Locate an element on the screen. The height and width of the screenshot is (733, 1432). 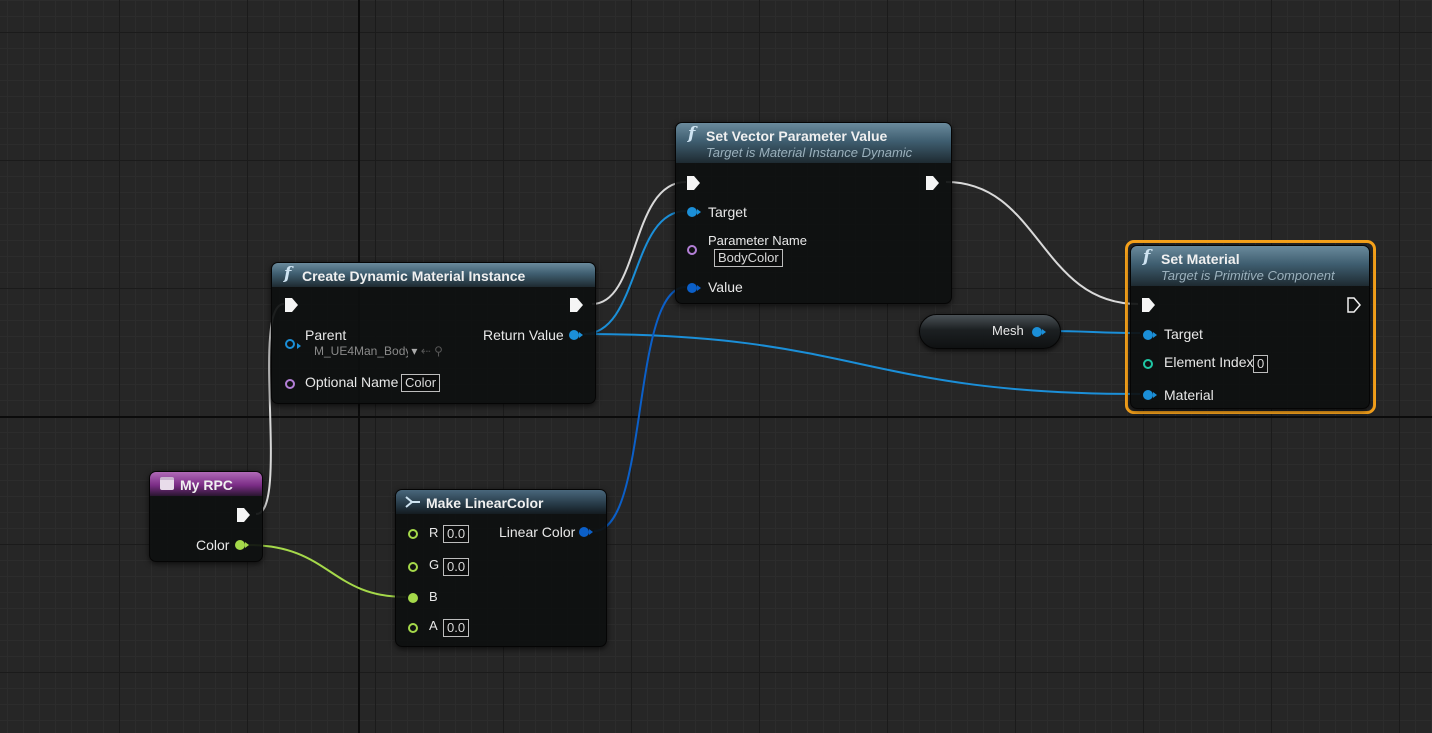
parameter-name-field: BodyColor is located at coordinates (748, 258).